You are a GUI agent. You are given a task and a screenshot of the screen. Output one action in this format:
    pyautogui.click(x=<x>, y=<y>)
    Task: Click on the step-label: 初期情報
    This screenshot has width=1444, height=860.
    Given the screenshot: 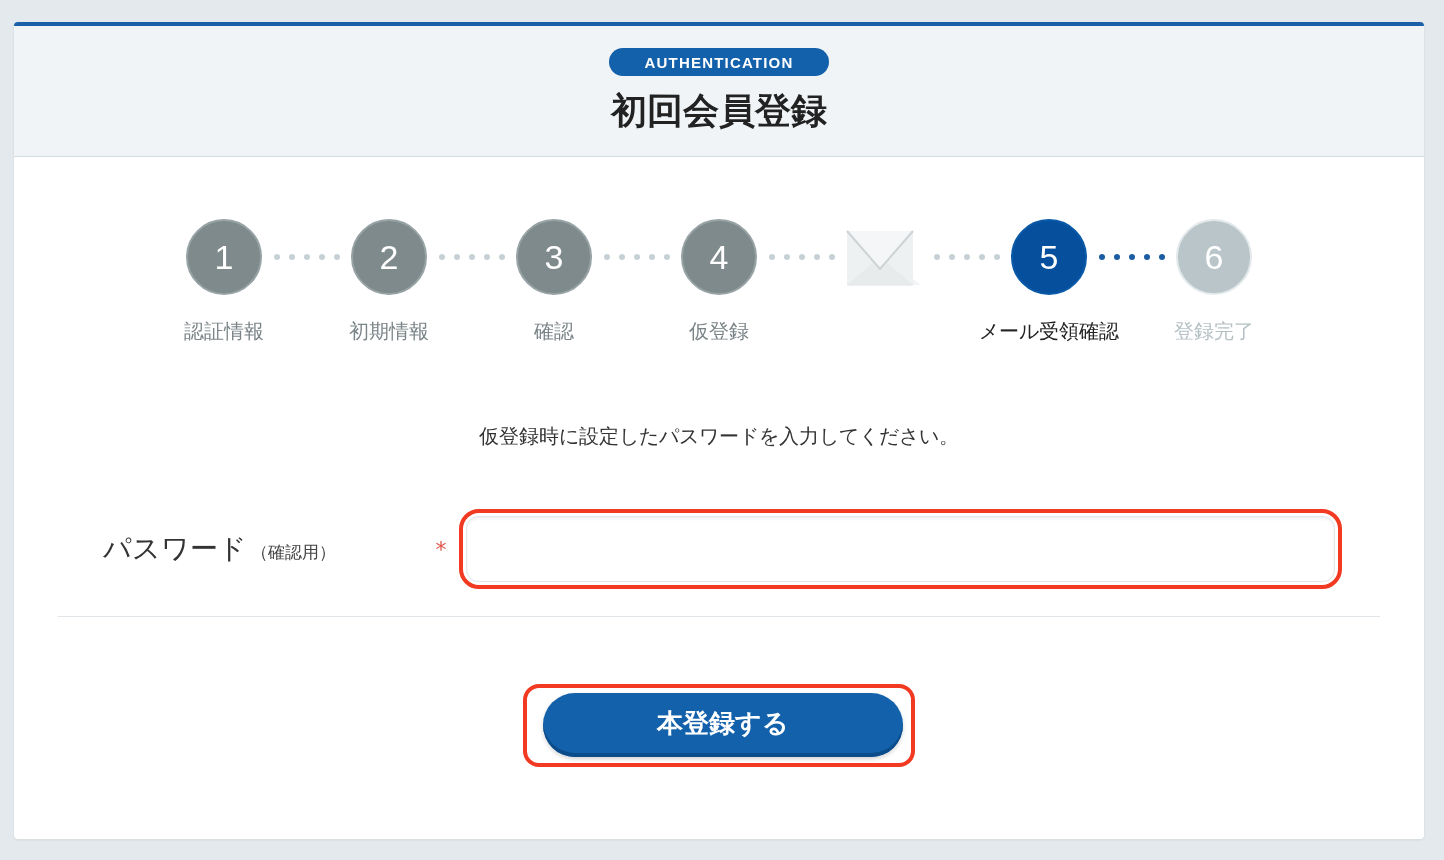 What is the action you would take?
    pyautogui.click(x=389, y=331)
    